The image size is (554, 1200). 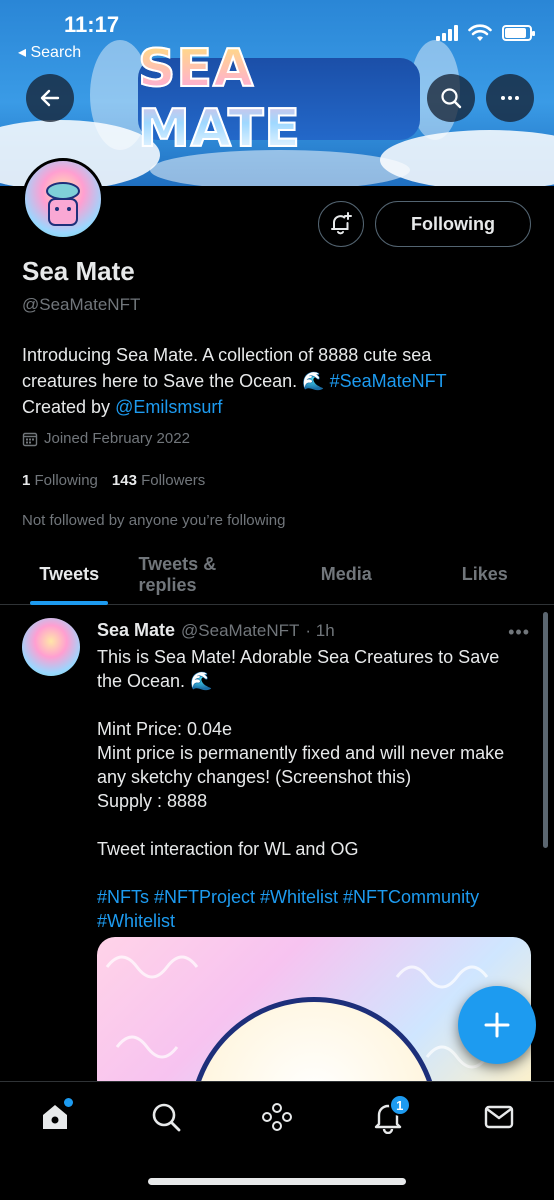 What do you see at coordinates (60, 480) in the screenshot?
I see `following-count-link: 1 Following` at bounding box center [60, 480].